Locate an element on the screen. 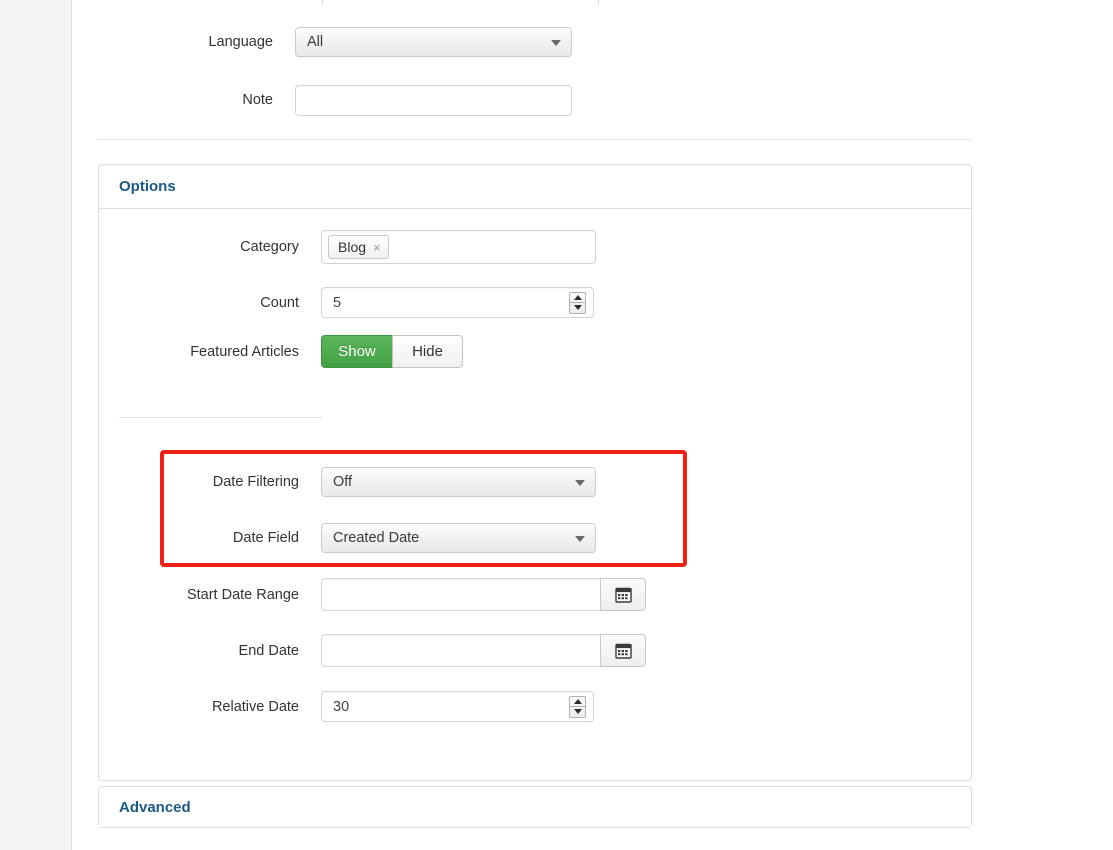 This screenshot has width=1113, height=850. relative-date-label: Relative Date is located at coordinates (255, 706).